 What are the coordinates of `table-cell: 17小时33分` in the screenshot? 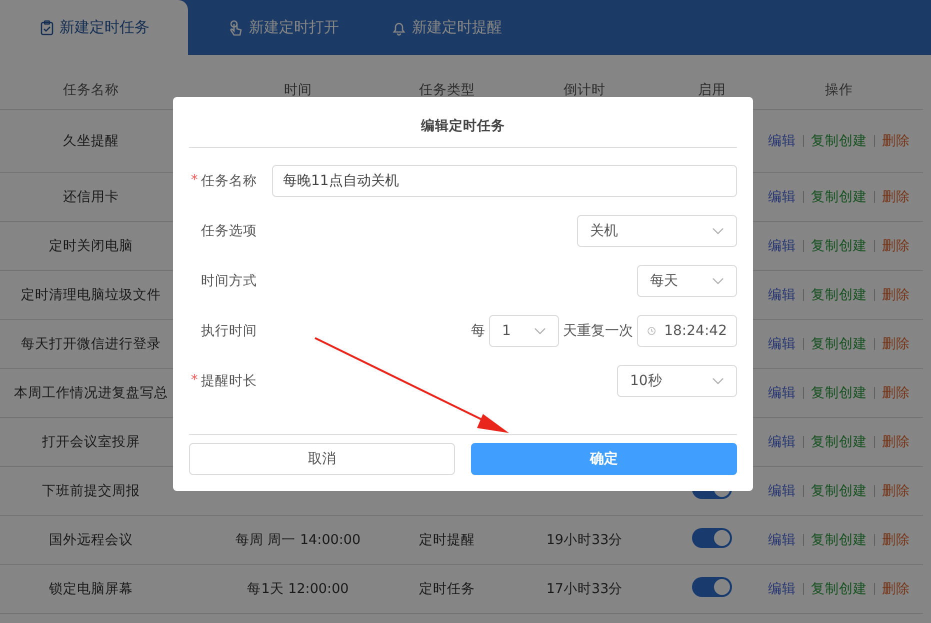 It's located at (584, 589).